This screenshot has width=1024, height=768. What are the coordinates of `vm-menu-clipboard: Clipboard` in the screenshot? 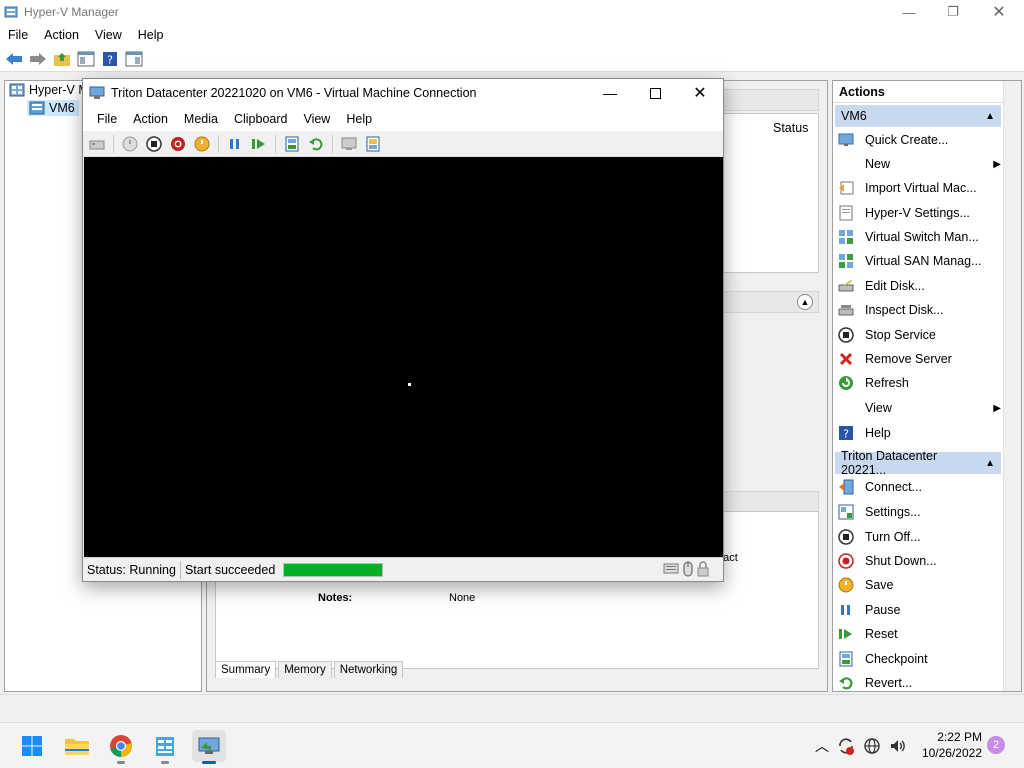 It's located at (261, 119).